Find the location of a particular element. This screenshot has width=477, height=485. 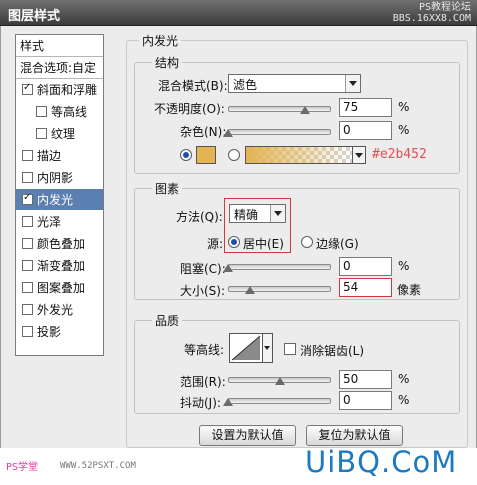

reset-default-button: 复位为默认值 is located at coordinates (354, 435).